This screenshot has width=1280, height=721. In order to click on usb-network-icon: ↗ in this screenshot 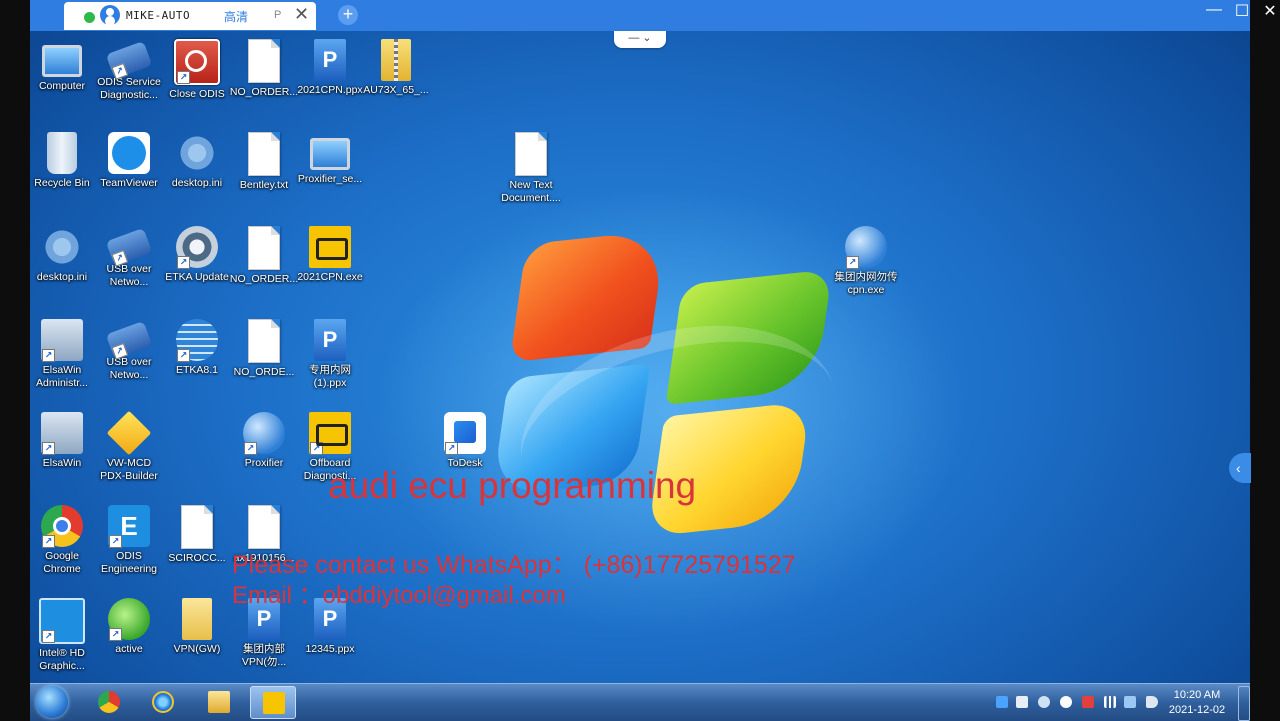, I will do `click(129, 340)`.